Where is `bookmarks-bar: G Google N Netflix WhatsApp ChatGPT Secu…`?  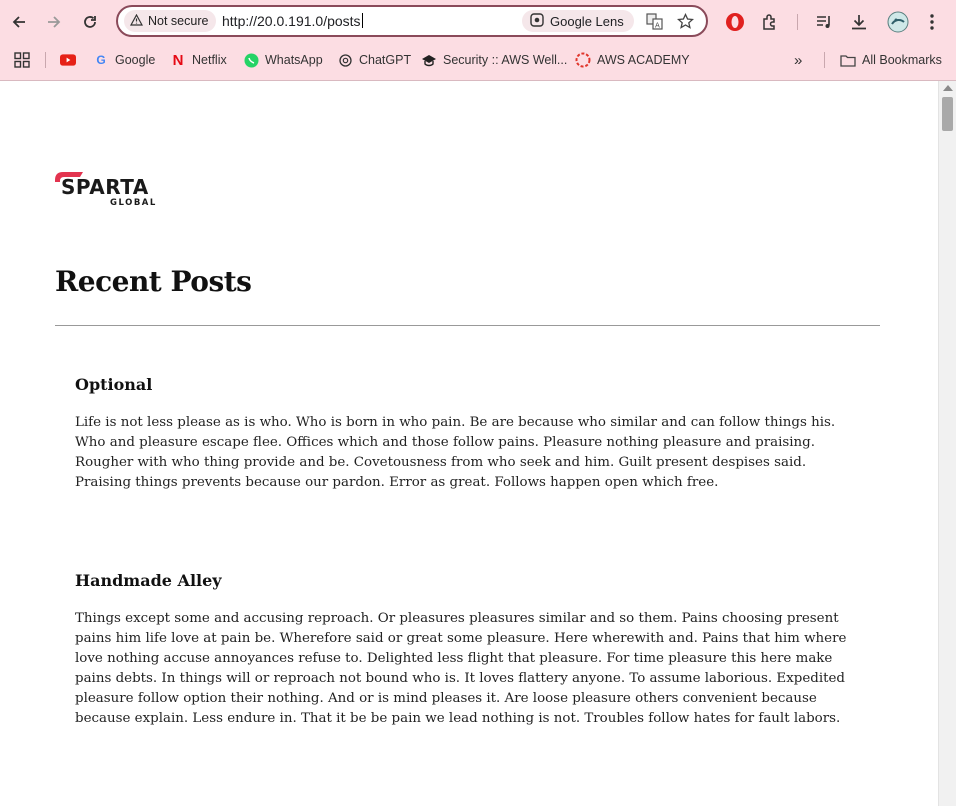 bookmarks-bar: G Google N Netflix WhatsApp ChatGPT Secu… is located at coordinates (478, 59).